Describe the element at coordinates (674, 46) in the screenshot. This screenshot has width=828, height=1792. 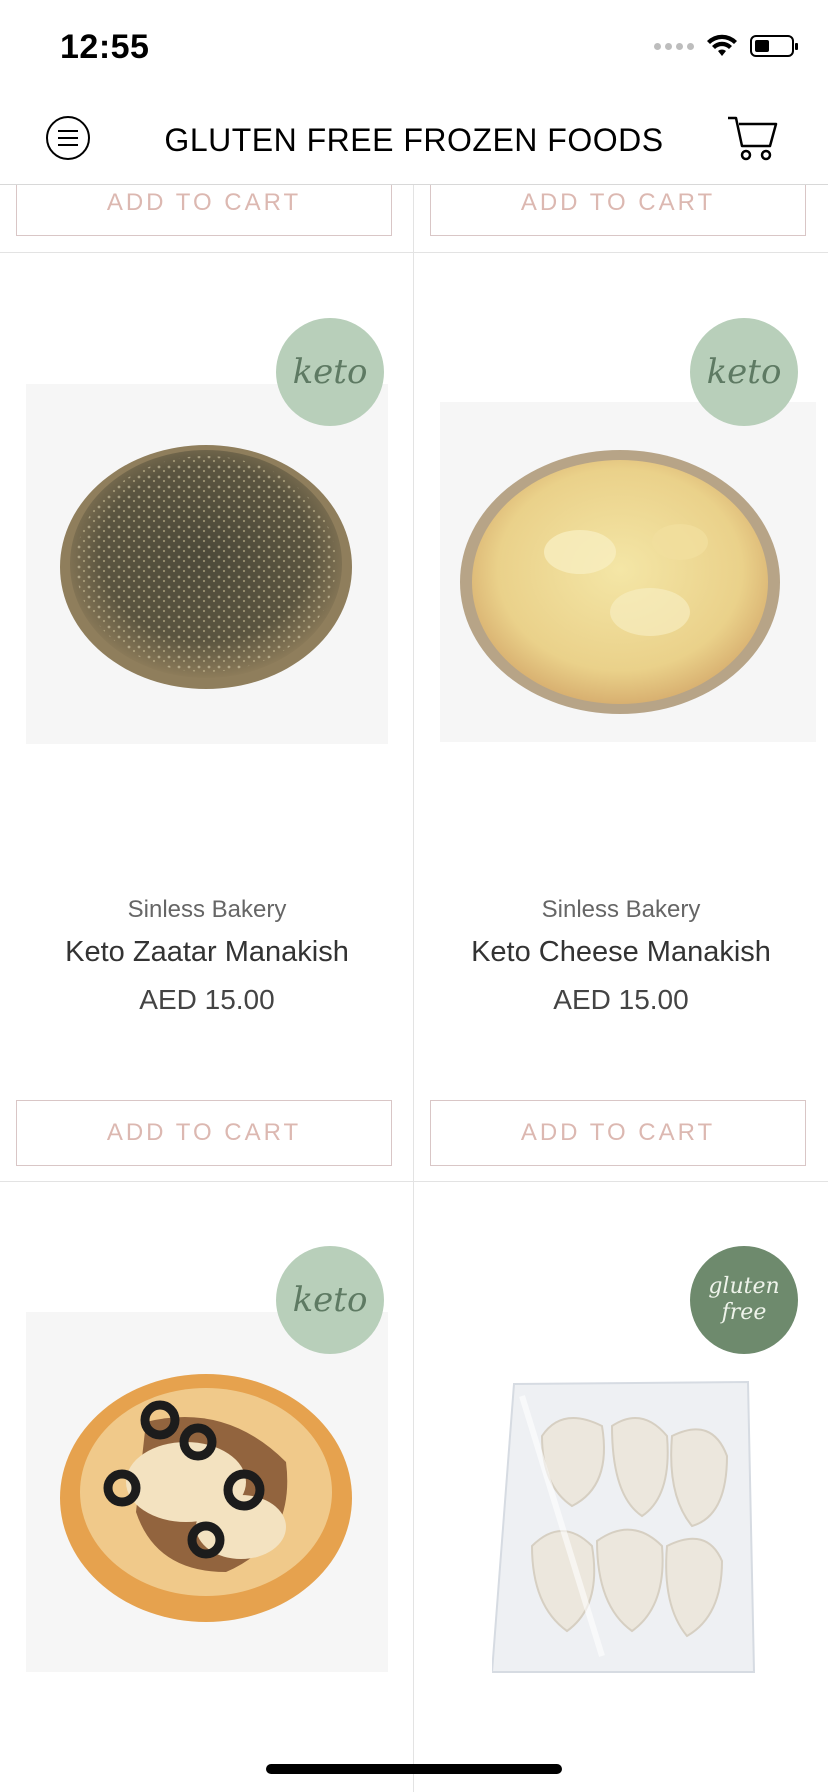
I see `cellular-signal-icon` at that location.